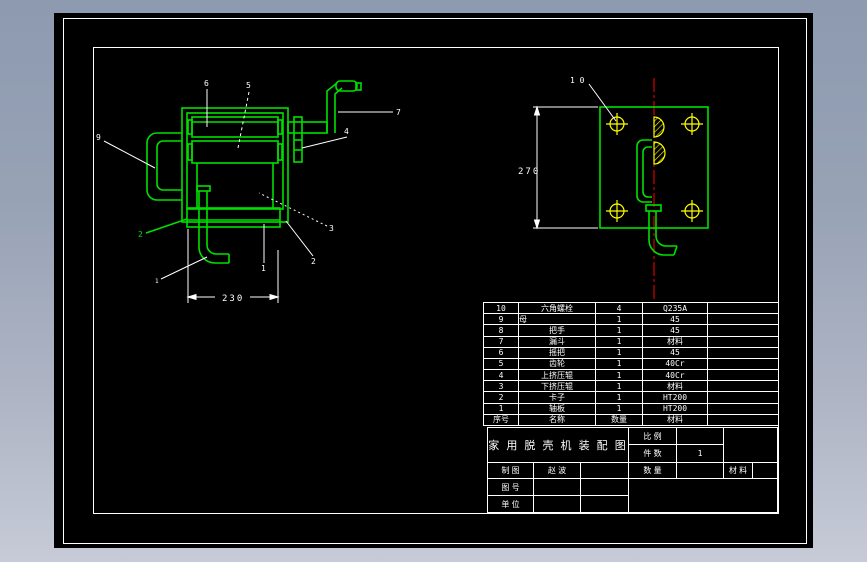  What do you see at coordinates (557, 364) in the screenshot?
I see `part-name: 齿轮` at bounding box center [557, 364].